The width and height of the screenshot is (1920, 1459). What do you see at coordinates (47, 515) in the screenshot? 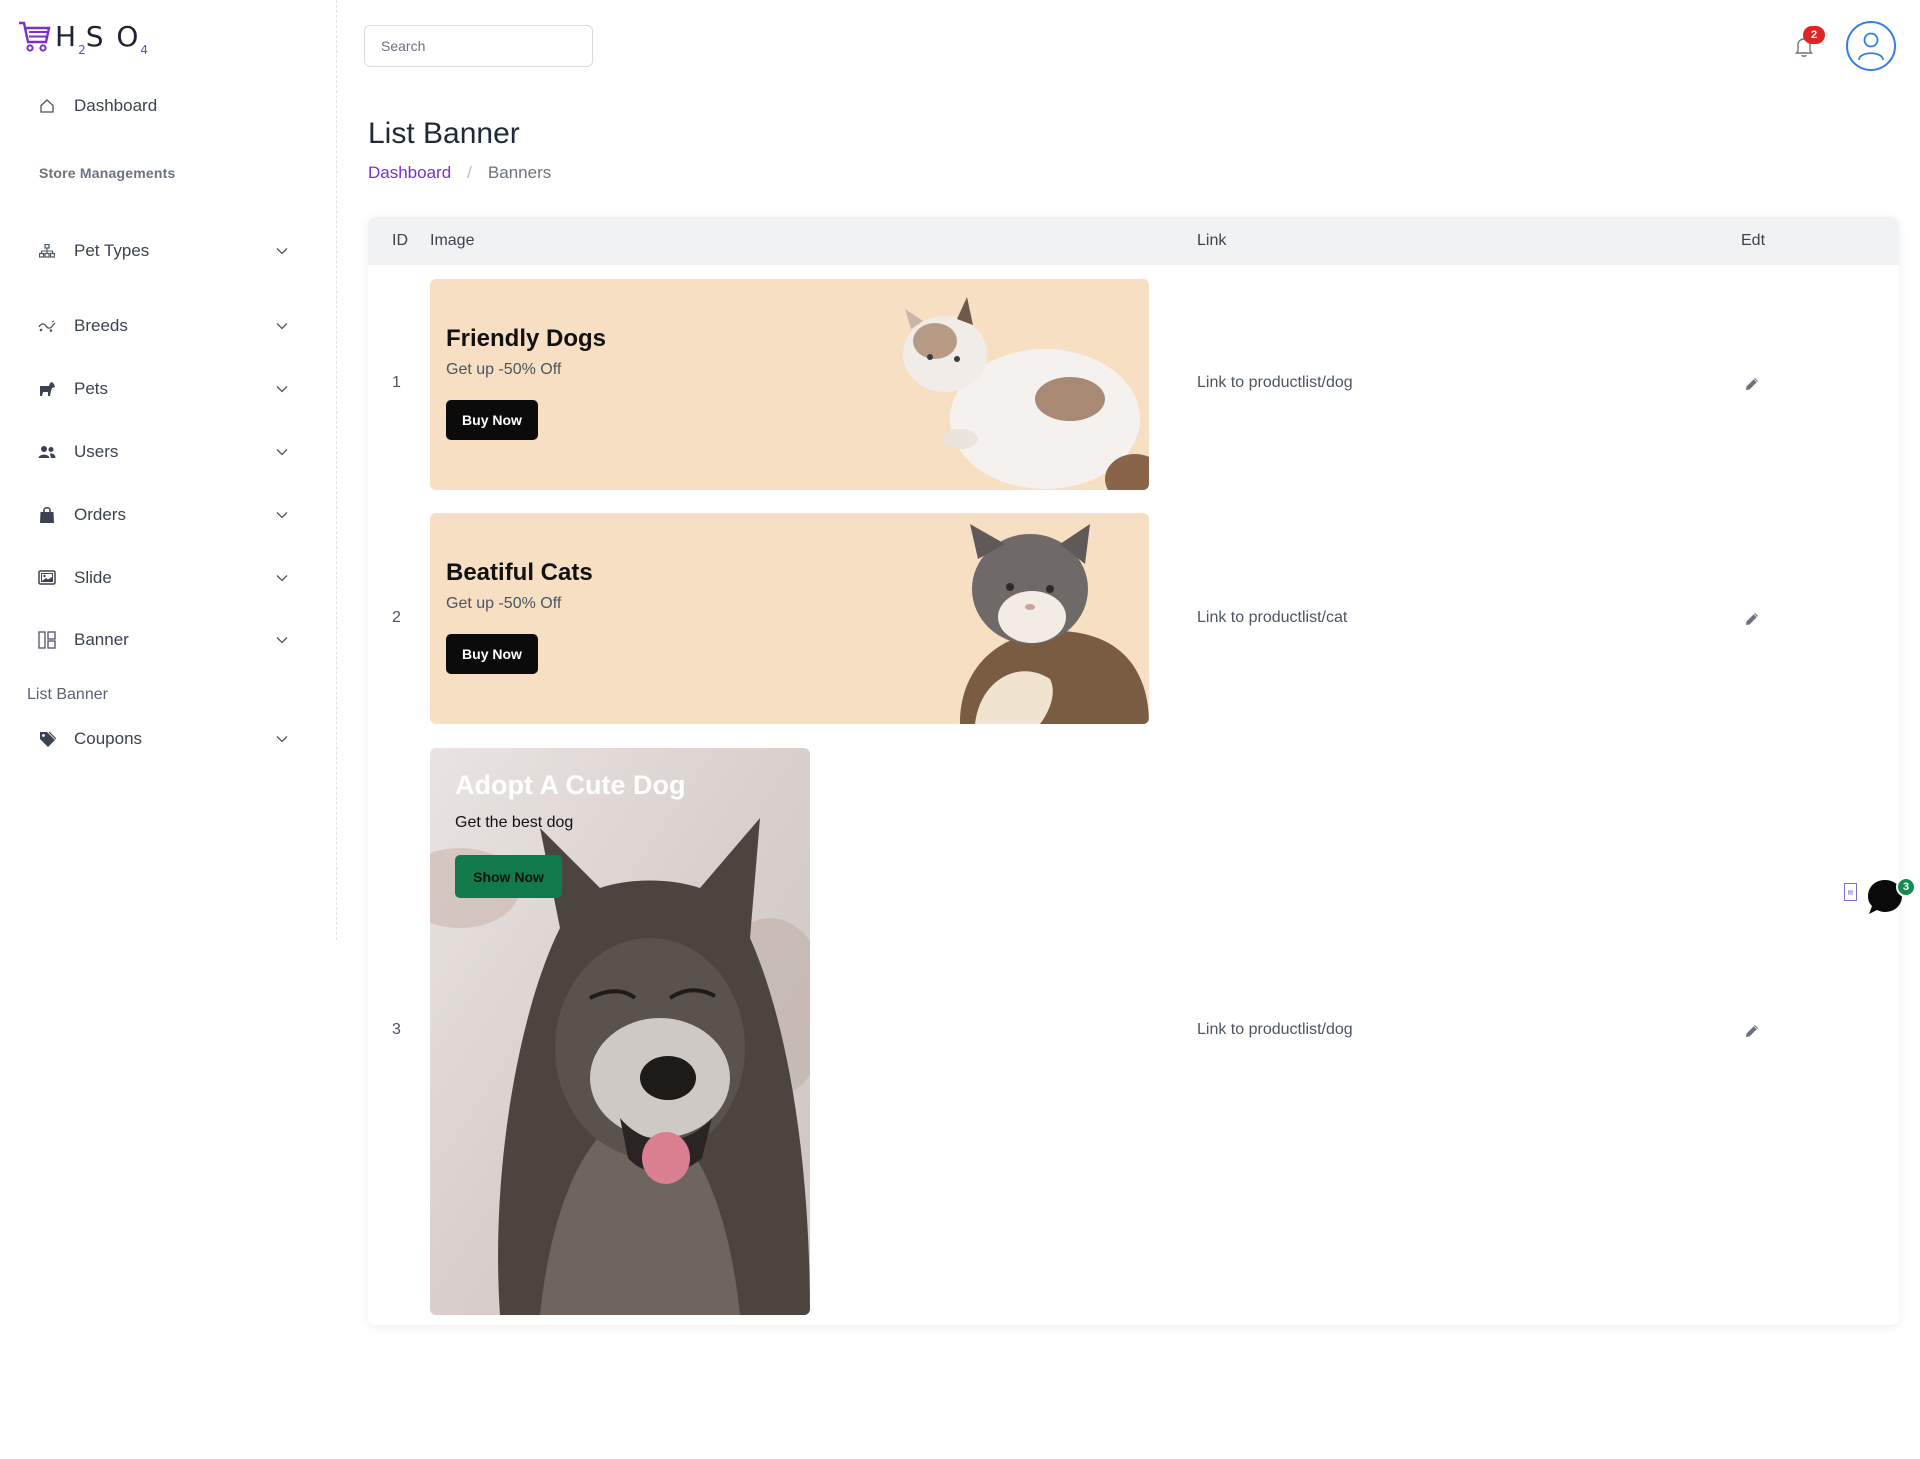
I see `shopping-bag-icon` at bounding box center [47, 515].